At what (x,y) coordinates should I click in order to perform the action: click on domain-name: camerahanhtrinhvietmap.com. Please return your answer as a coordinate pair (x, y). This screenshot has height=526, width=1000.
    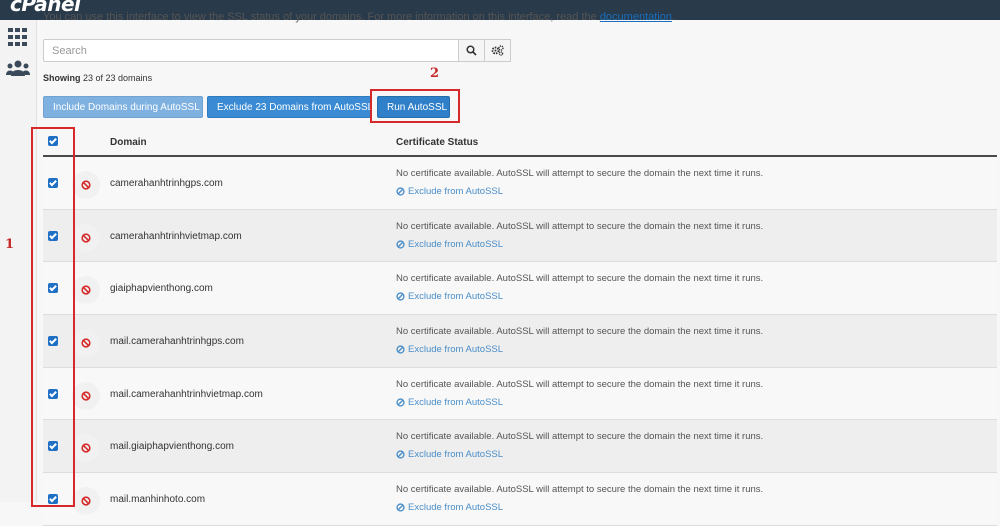
    Looking at the image, I should click on (176, 236).